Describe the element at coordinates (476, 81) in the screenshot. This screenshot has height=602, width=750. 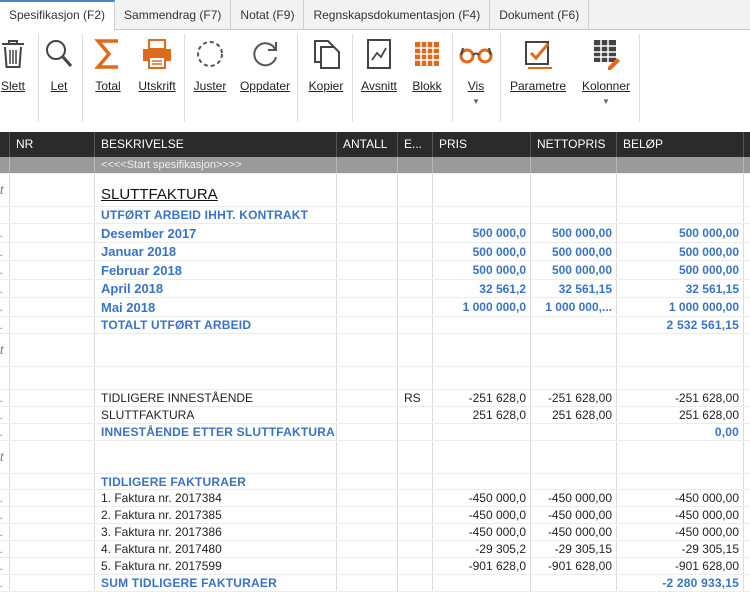
I see `vis-button: Vis ▼` at that location.